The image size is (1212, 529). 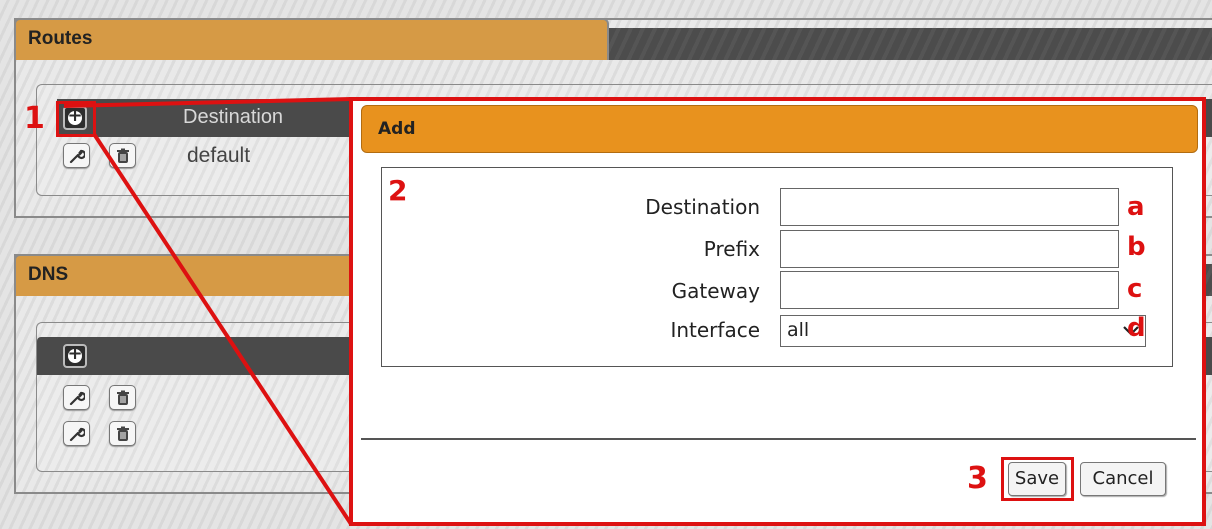 I want to click on destination-label: Destination, so click(x=702, y=207).